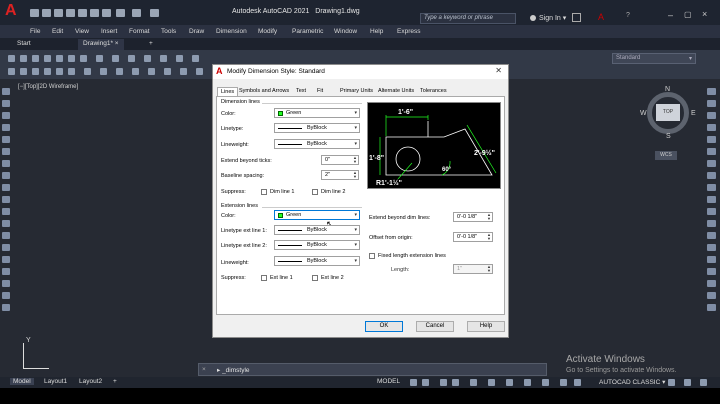 This screenshot has height=404, width=720. Describe the element at coordinates (473, 382) in the screenshot. I see `osnap-icon` at that location.